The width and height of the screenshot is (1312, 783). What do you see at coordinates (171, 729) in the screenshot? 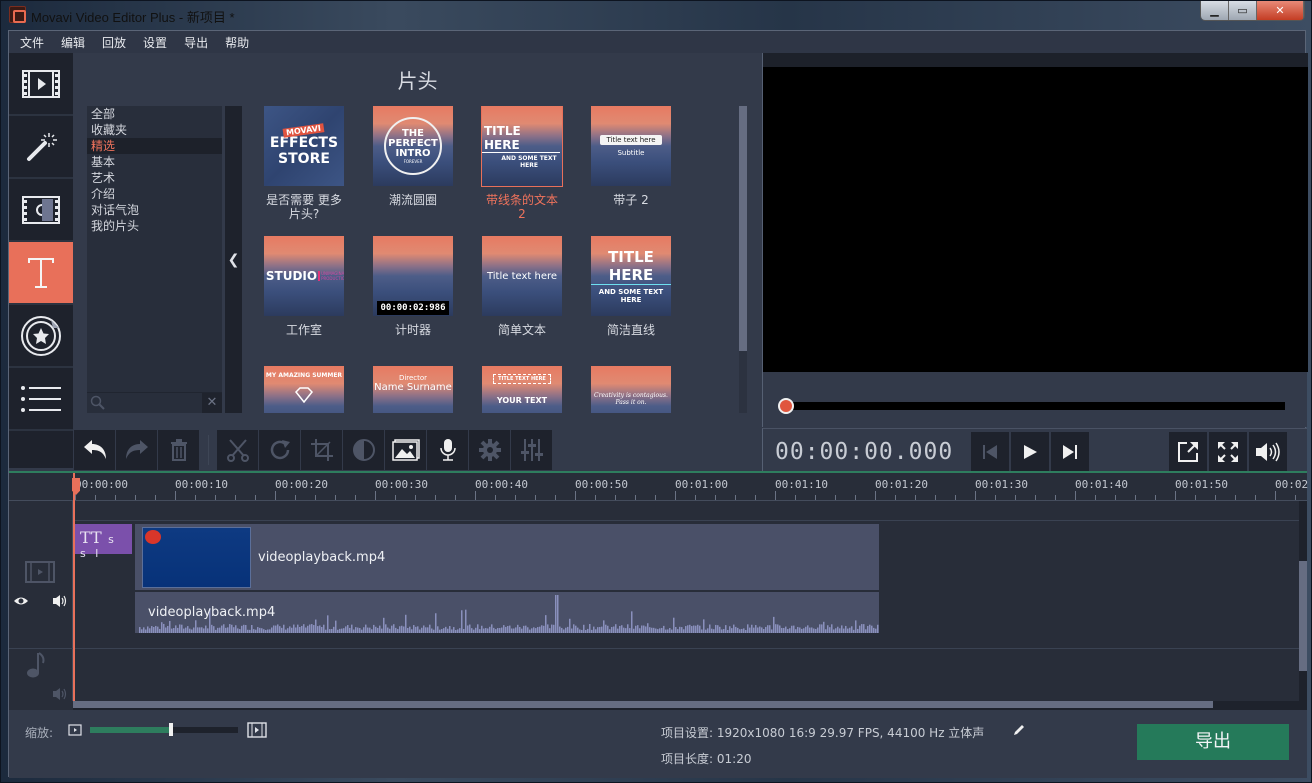
I see `zoom-slider-handle` at bounding box center [171, 729].